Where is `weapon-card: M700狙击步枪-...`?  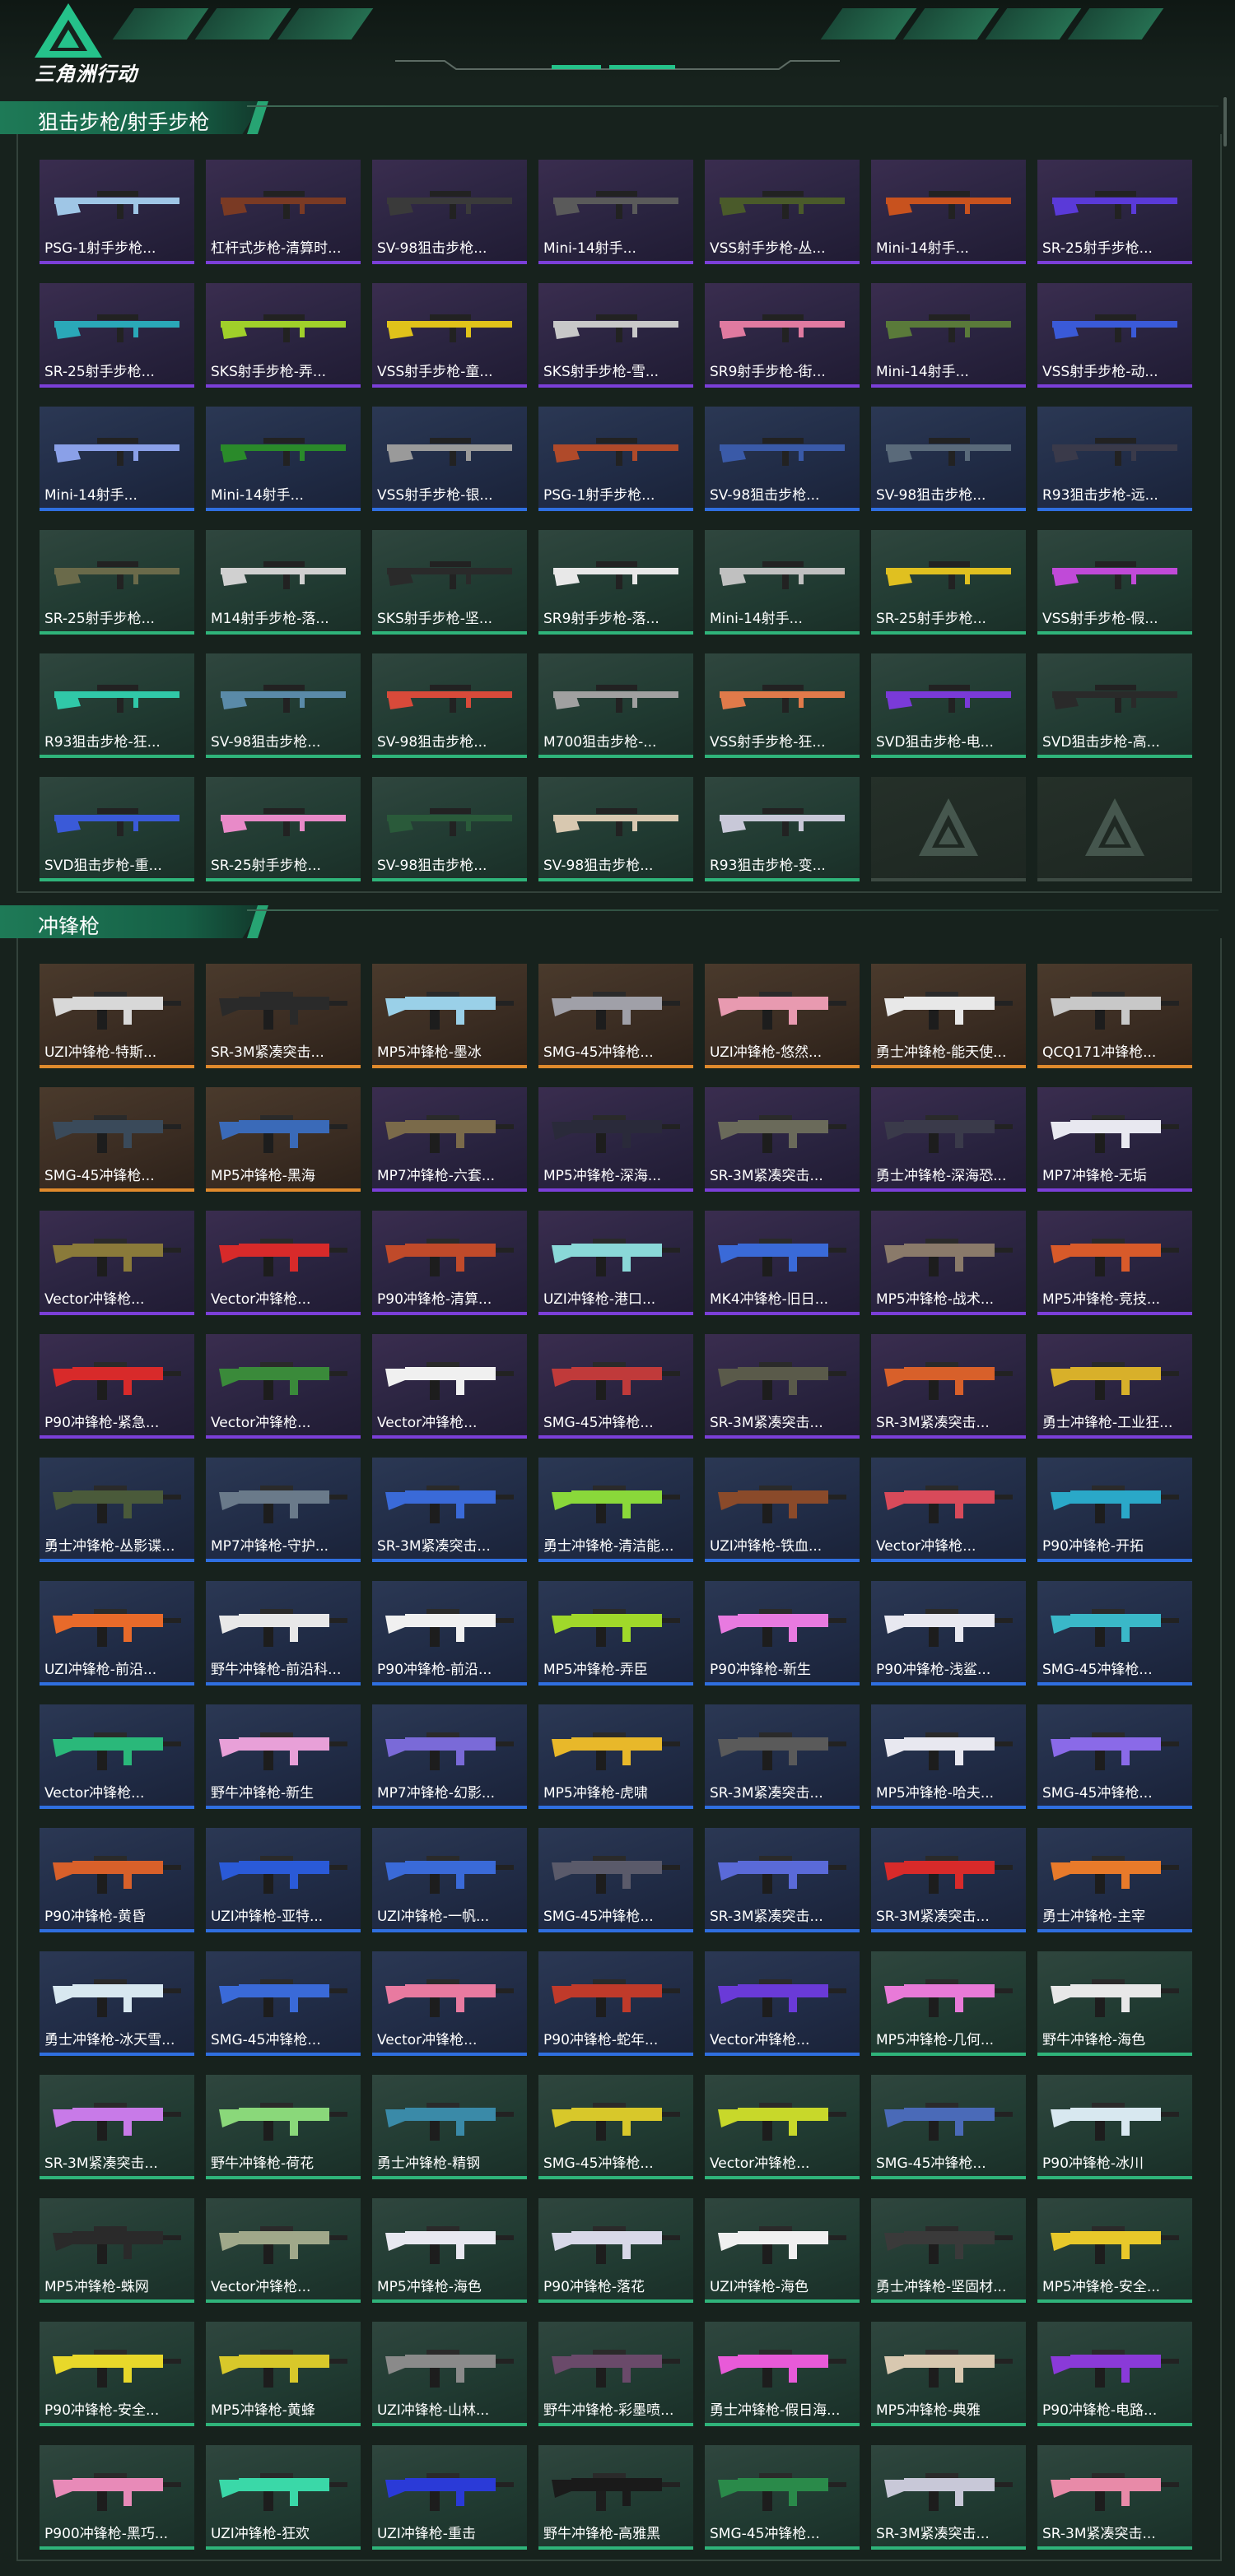 weapon-card: M700狙击步枪-... is located at coordinates (615, 705).